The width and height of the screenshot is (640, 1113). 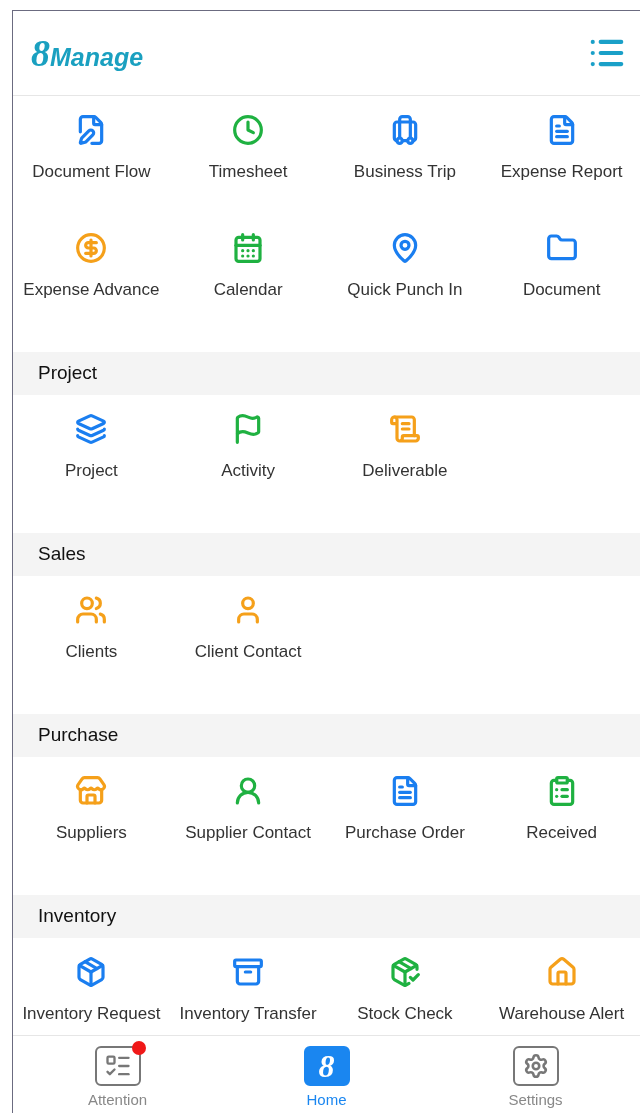 I want to click on logo: 8Manage, so click(x=87, y=53).